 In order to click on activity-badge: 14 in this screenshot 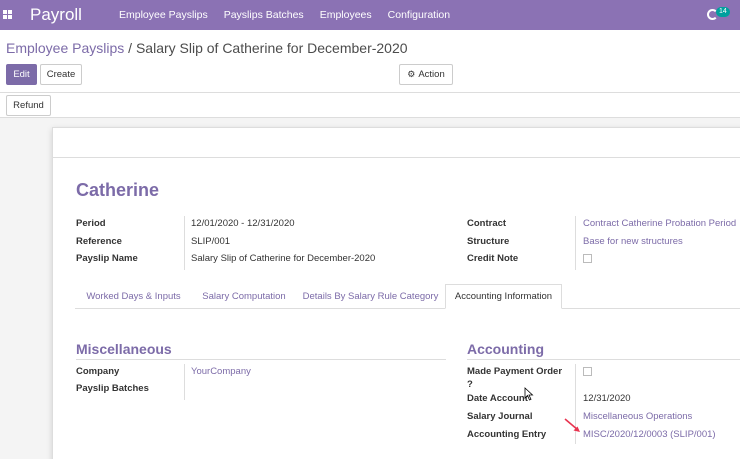, I will do `click(723, 12)`.